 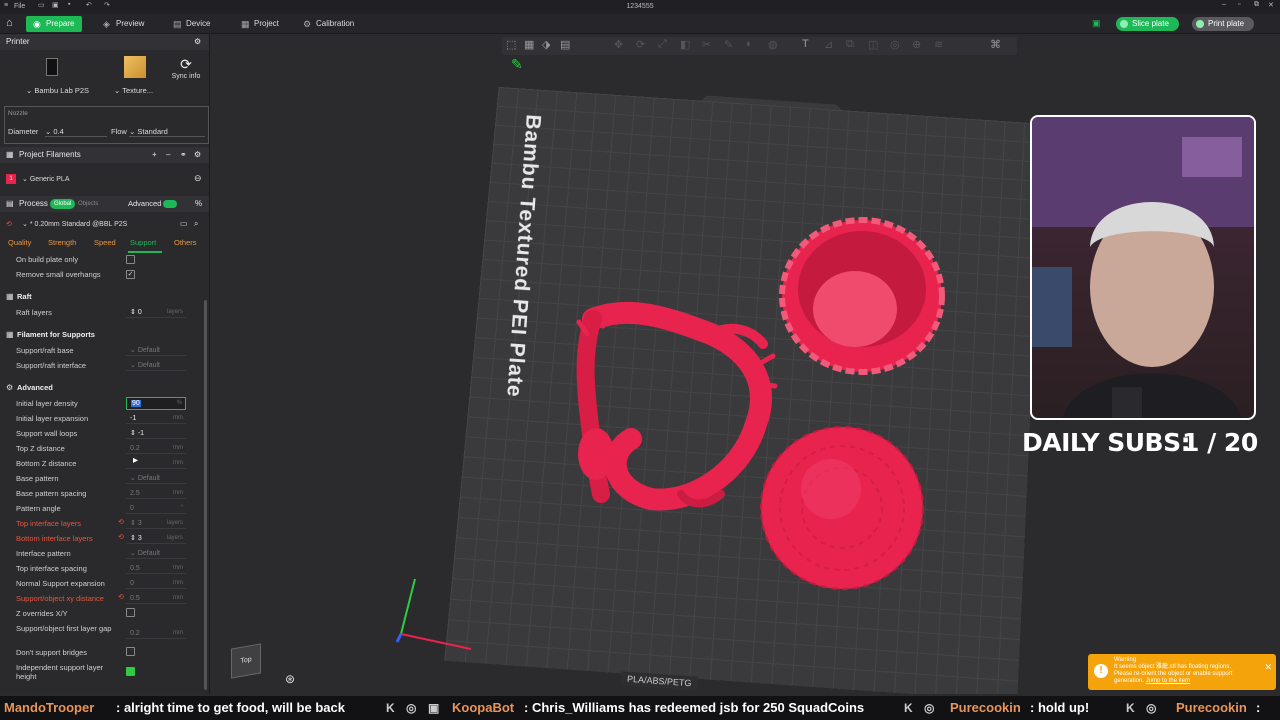 I want to click on filament-supports-group-title: Filament for Supports, so click(x=56, y=334).